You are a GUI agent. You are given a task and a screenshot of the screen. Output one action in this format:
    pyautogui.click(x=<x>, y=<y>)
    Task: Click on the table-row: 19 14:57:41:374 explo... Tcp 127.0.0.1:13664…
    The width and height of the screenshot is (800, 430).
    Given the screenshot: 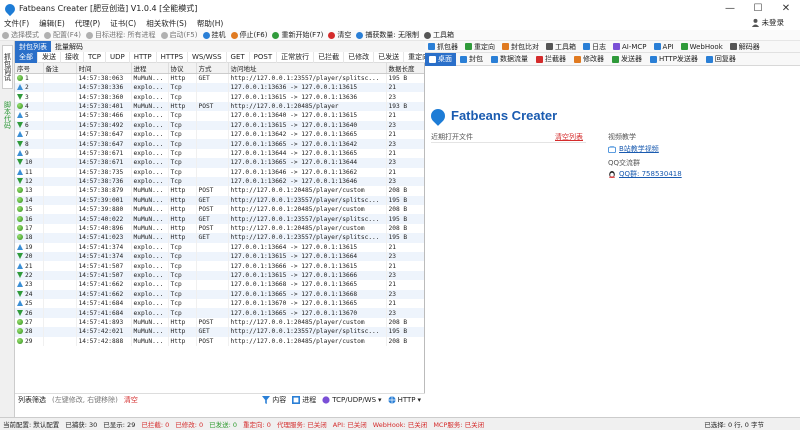 What is the action you would take?
    pyautogui.click(x=219, y=247)
    